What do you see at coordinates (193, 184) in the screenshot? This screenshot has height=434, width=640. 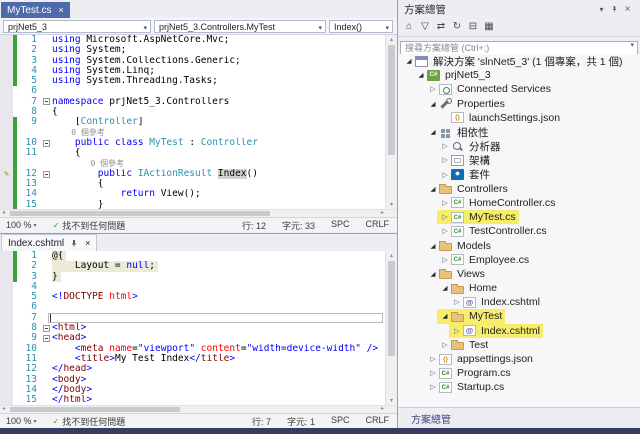 I see `code-line: 13 {` at bounding box center [193, 184].